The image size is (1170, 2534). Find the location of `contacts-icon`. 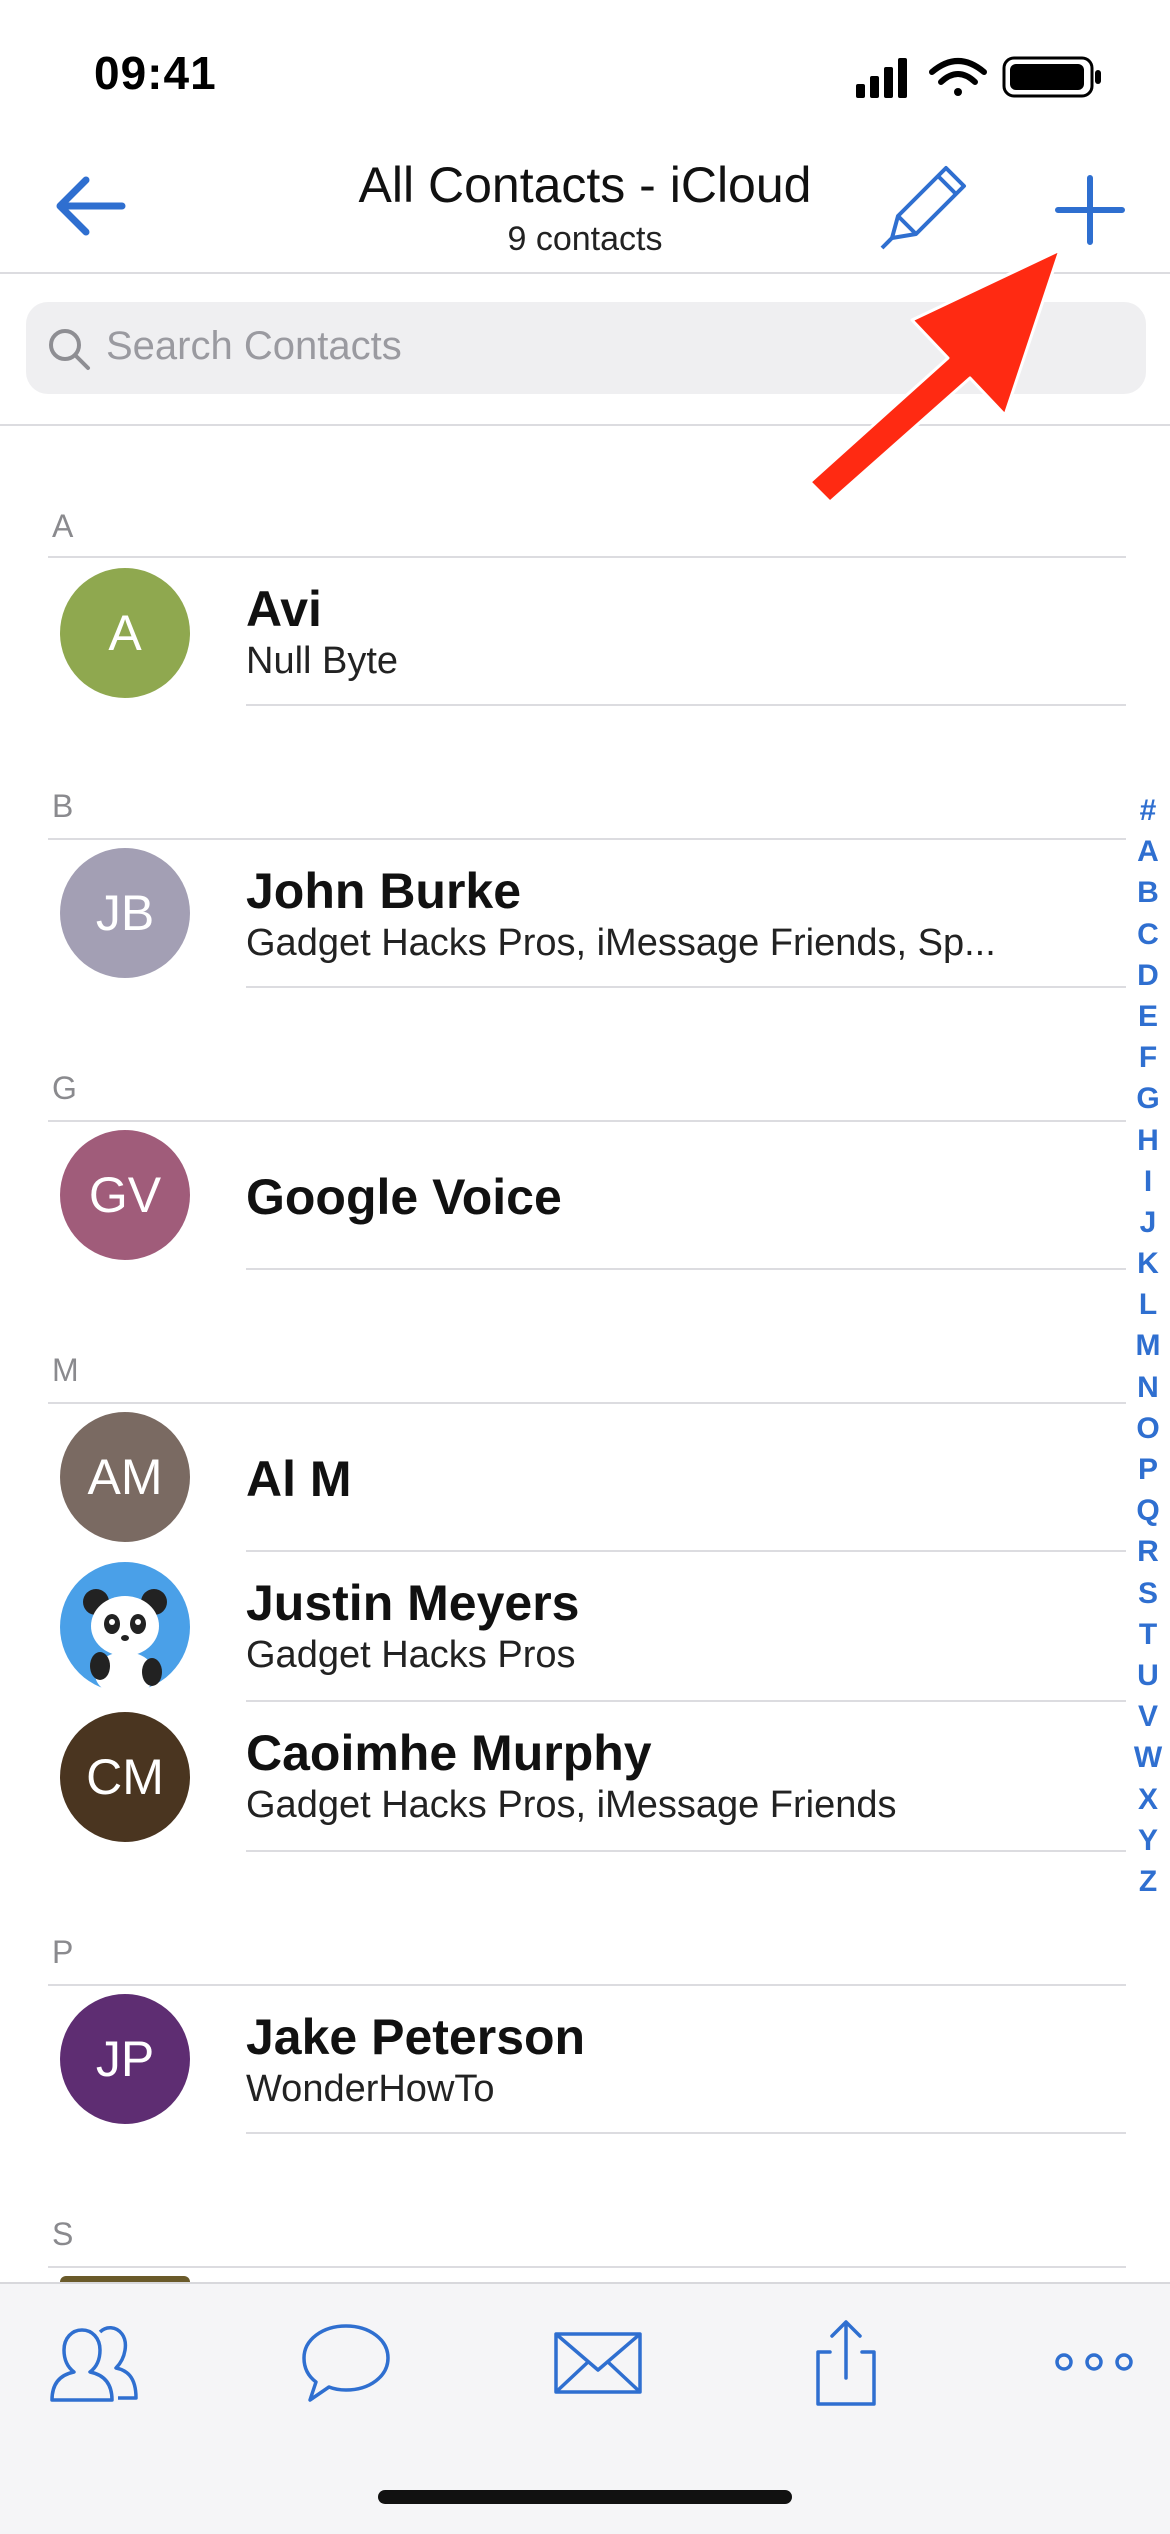

contacts-icon is located at coordinates (92, 2363).